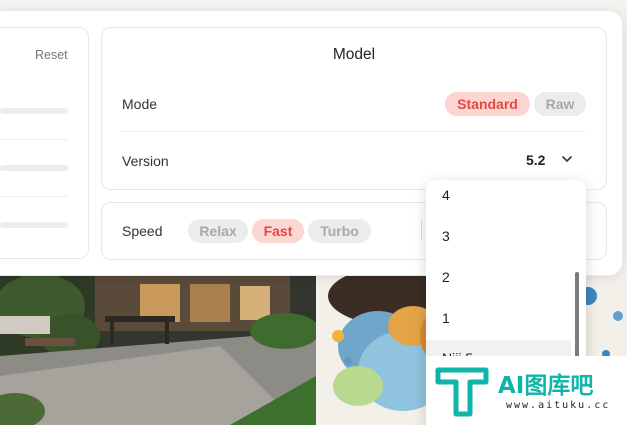  I want to click on version-label: Version, so click(145, 161).